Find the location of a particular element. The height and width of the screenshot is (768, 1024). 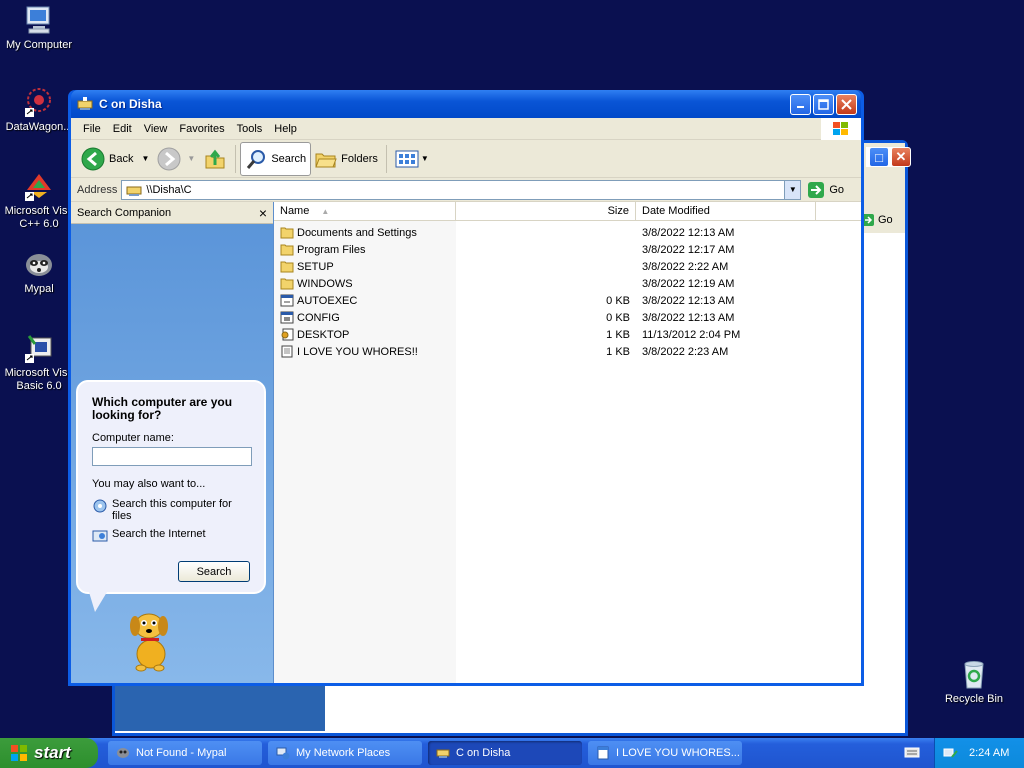

windows-flag-icon is located at coordinates (19, 753).